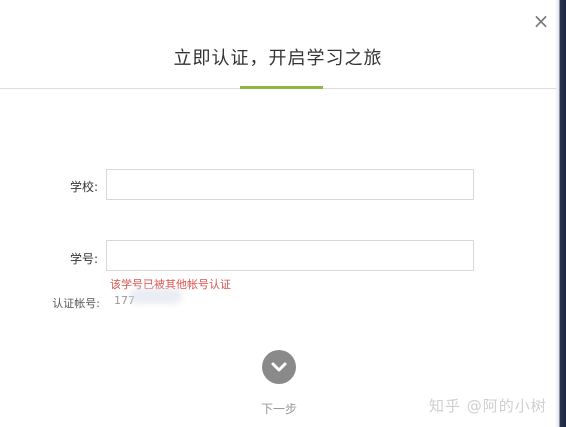 Image resolution: width=566 pixels, height=427 pixels. I want to click on next-step-button, so click(279, 367).